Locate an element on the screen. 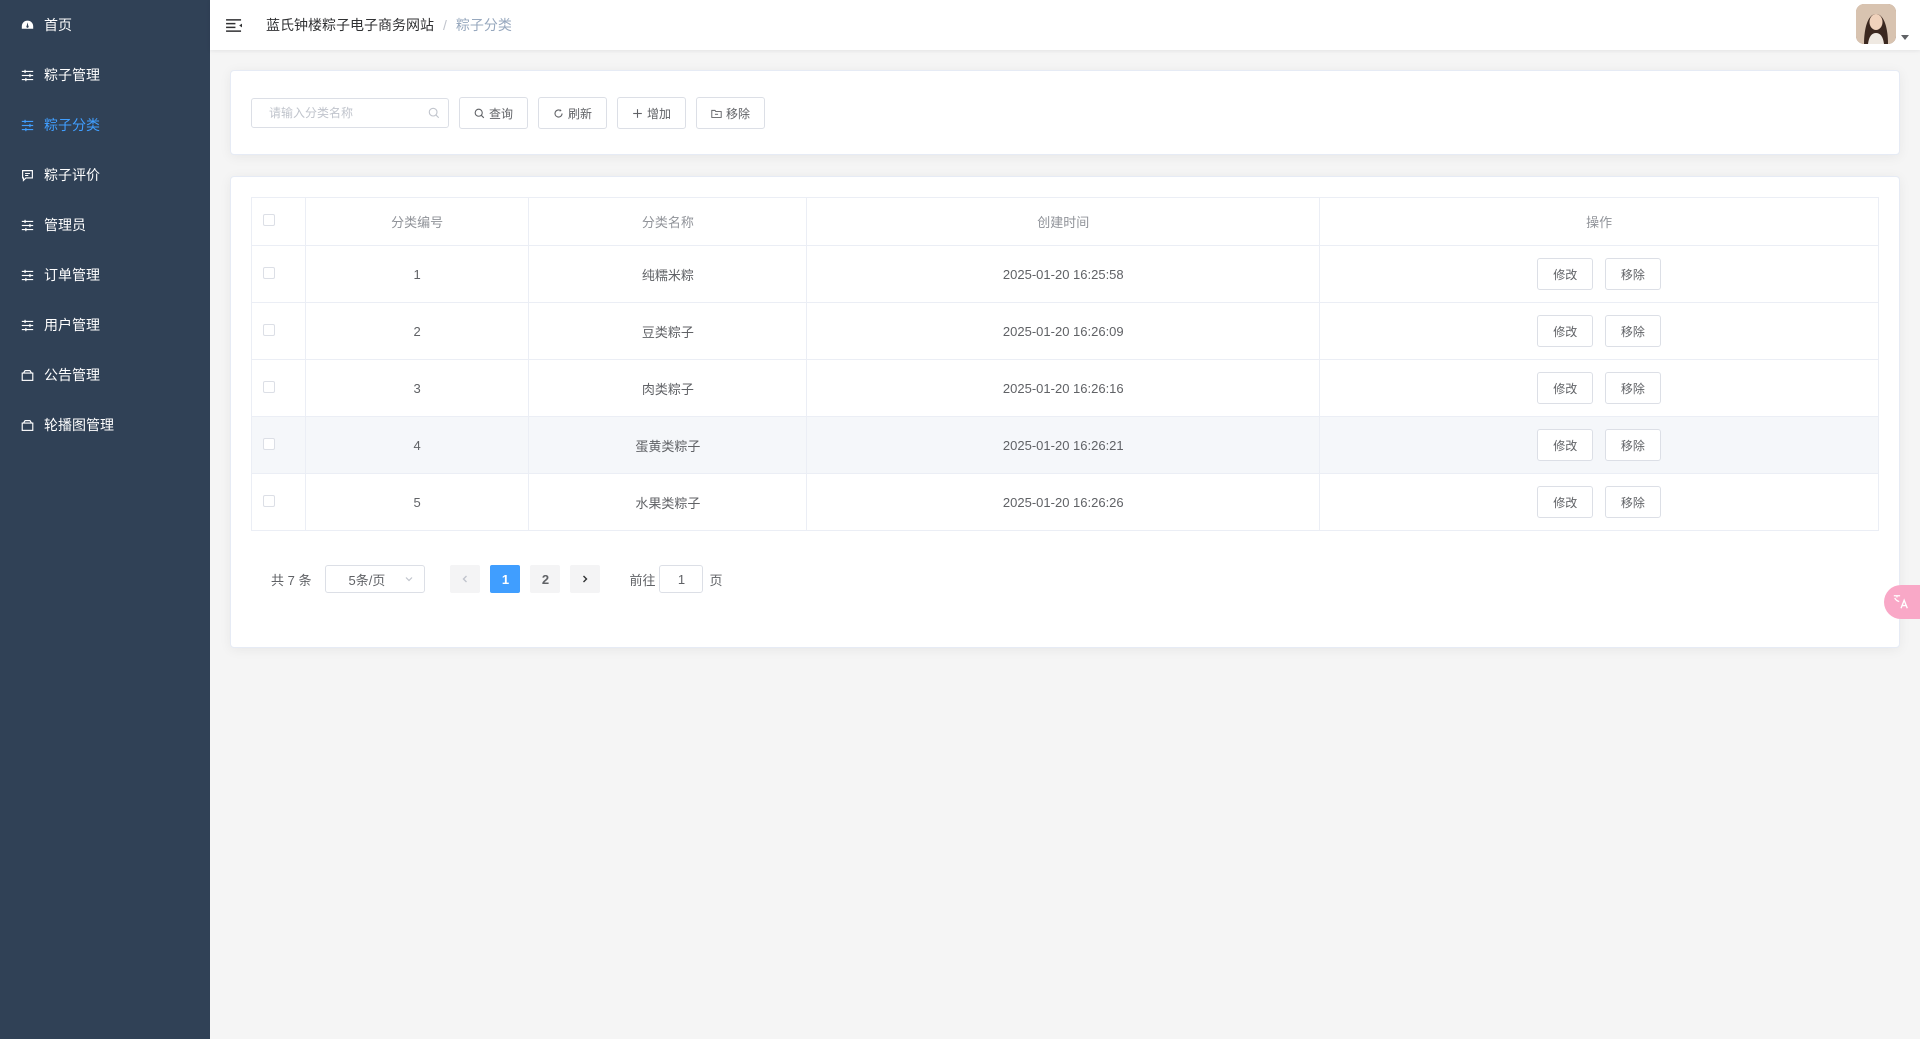 The width and height of the screenshot is (1920, 1039). chevron-right-icon is located at coordinates (585, 579).